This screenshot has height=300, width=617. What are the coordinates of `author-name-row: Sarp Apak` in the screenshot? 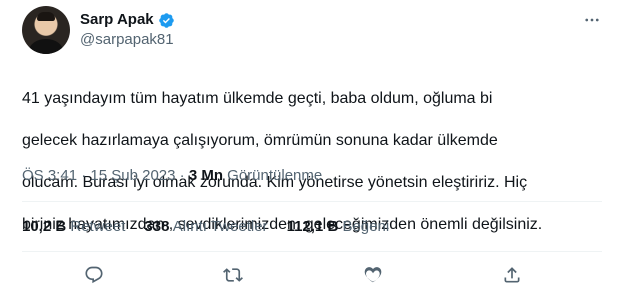 It's located at (127, 20).